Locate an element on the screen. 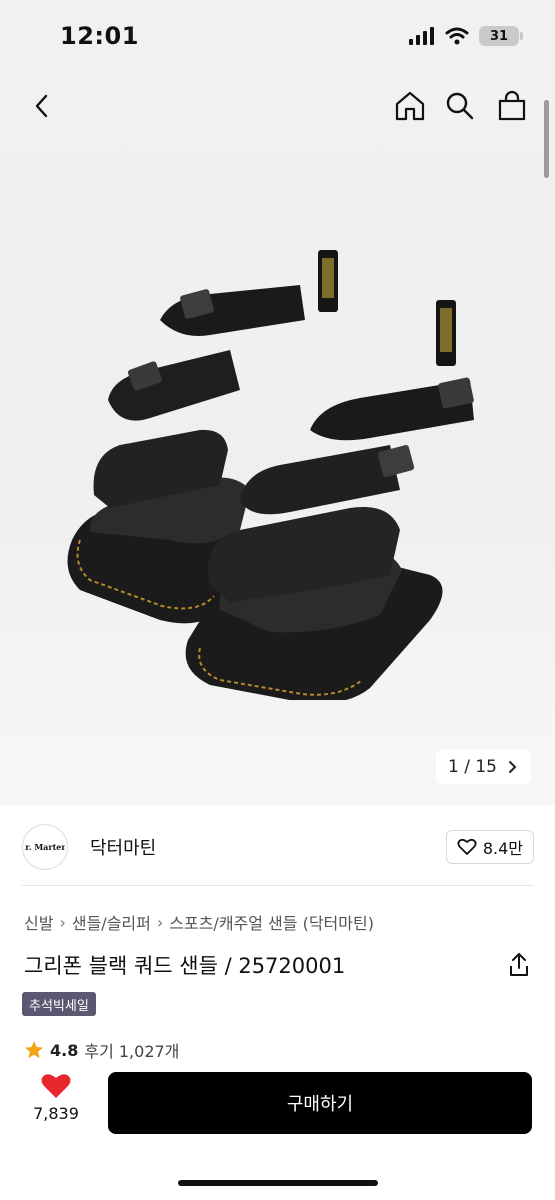  wifi-icon is located at coordinates (457, 36).